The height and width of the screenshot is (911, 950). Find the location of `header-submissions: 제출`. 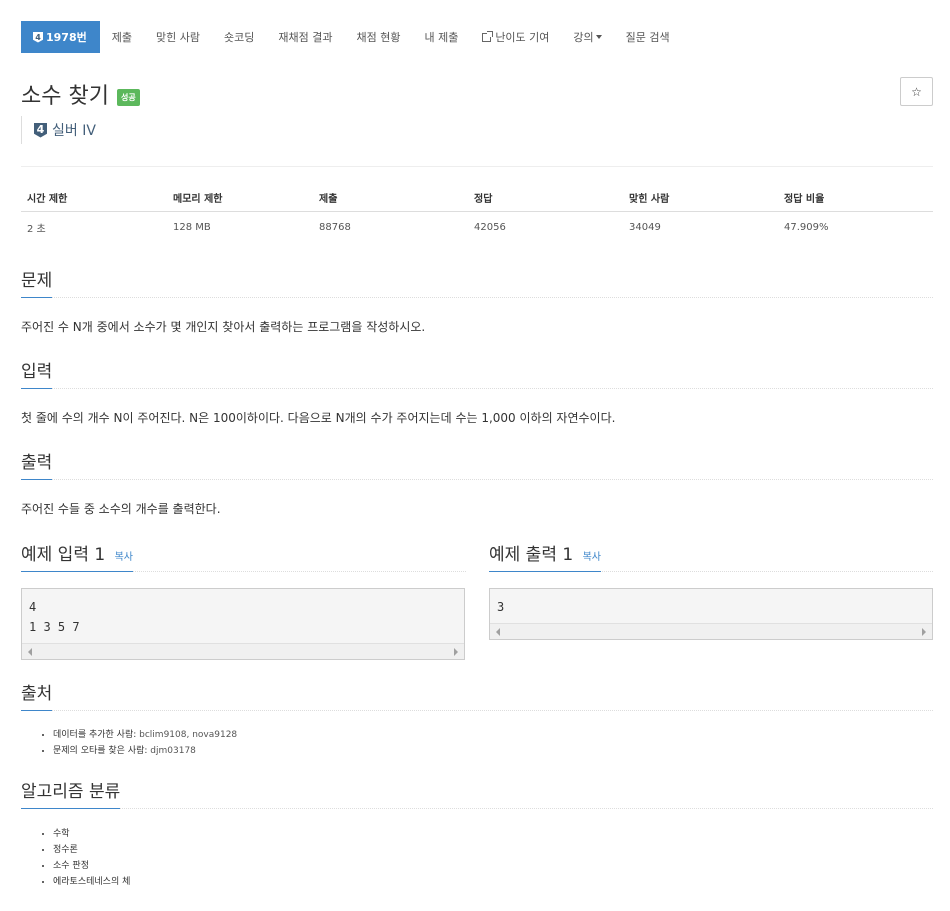

header-submissions: 제출 is located at coordinates (390, 198).